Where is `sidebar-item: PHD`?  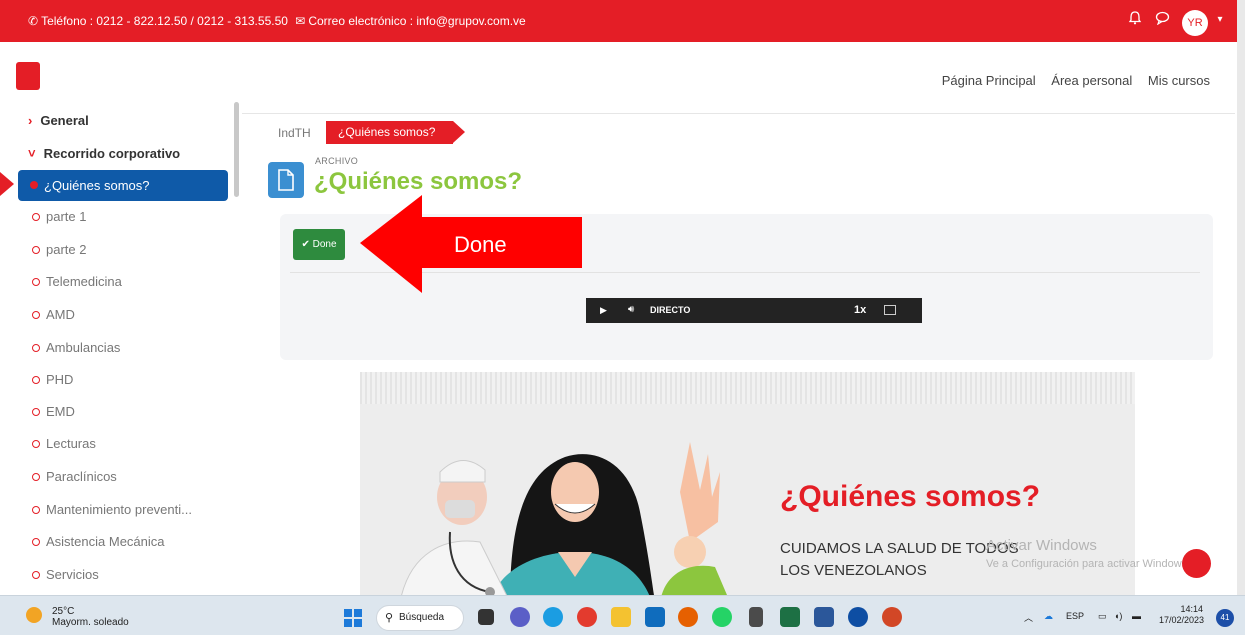 sidebar-item: PHD is located at coordinates (52, 379).